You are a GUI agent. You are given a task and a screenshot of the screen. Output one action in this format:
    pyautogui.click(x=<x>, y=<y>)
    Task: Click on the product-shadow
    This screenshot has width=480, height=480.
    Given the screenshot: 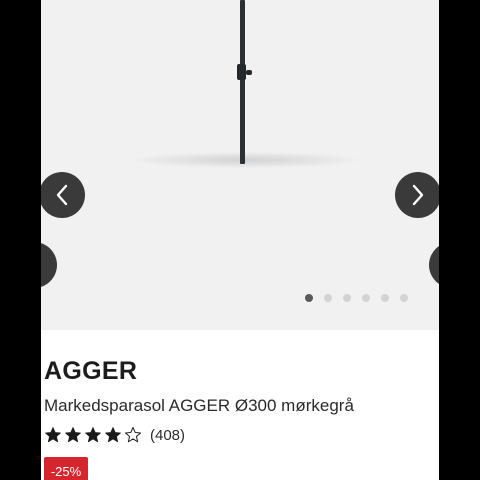 What is the action you would take?
    pyautogui.click(x=246, y=160)
    